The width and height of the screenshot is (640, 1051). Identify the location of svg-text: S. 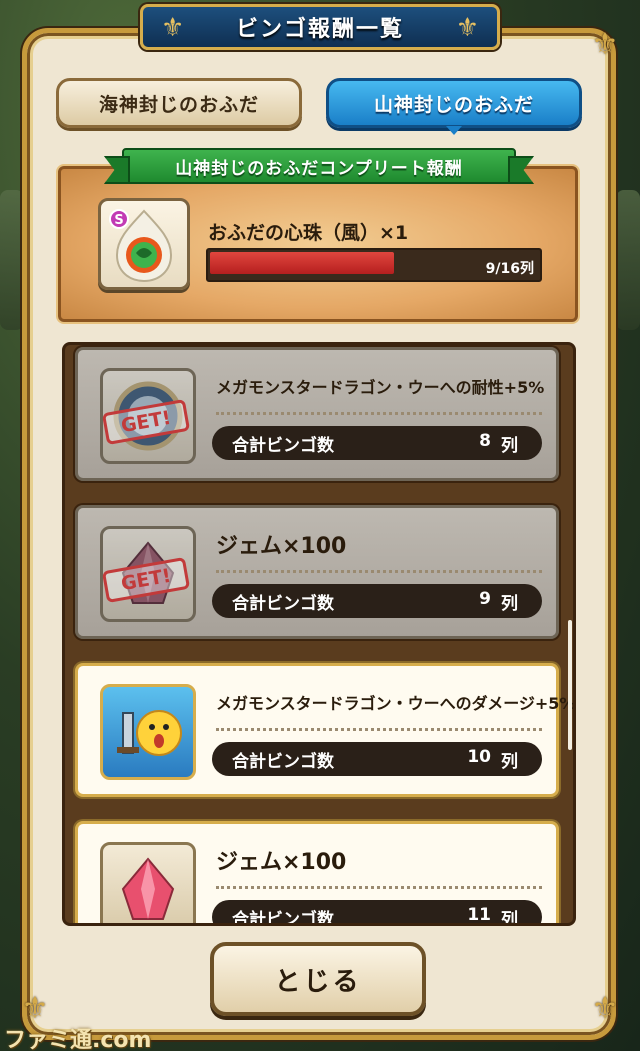
(118, 220).